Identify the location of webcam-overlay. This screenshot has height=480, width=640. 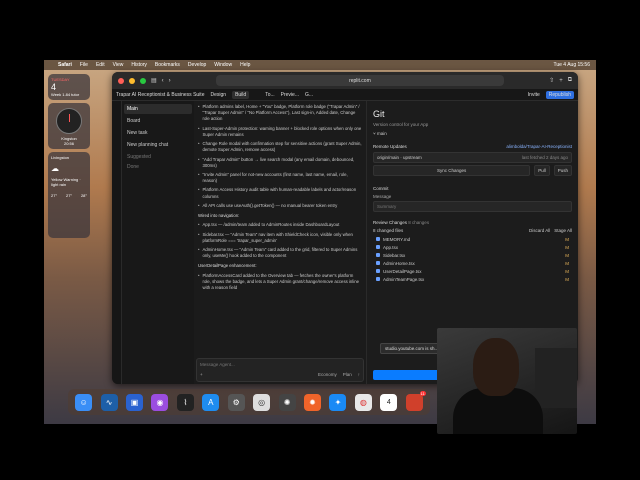
(507, 381).